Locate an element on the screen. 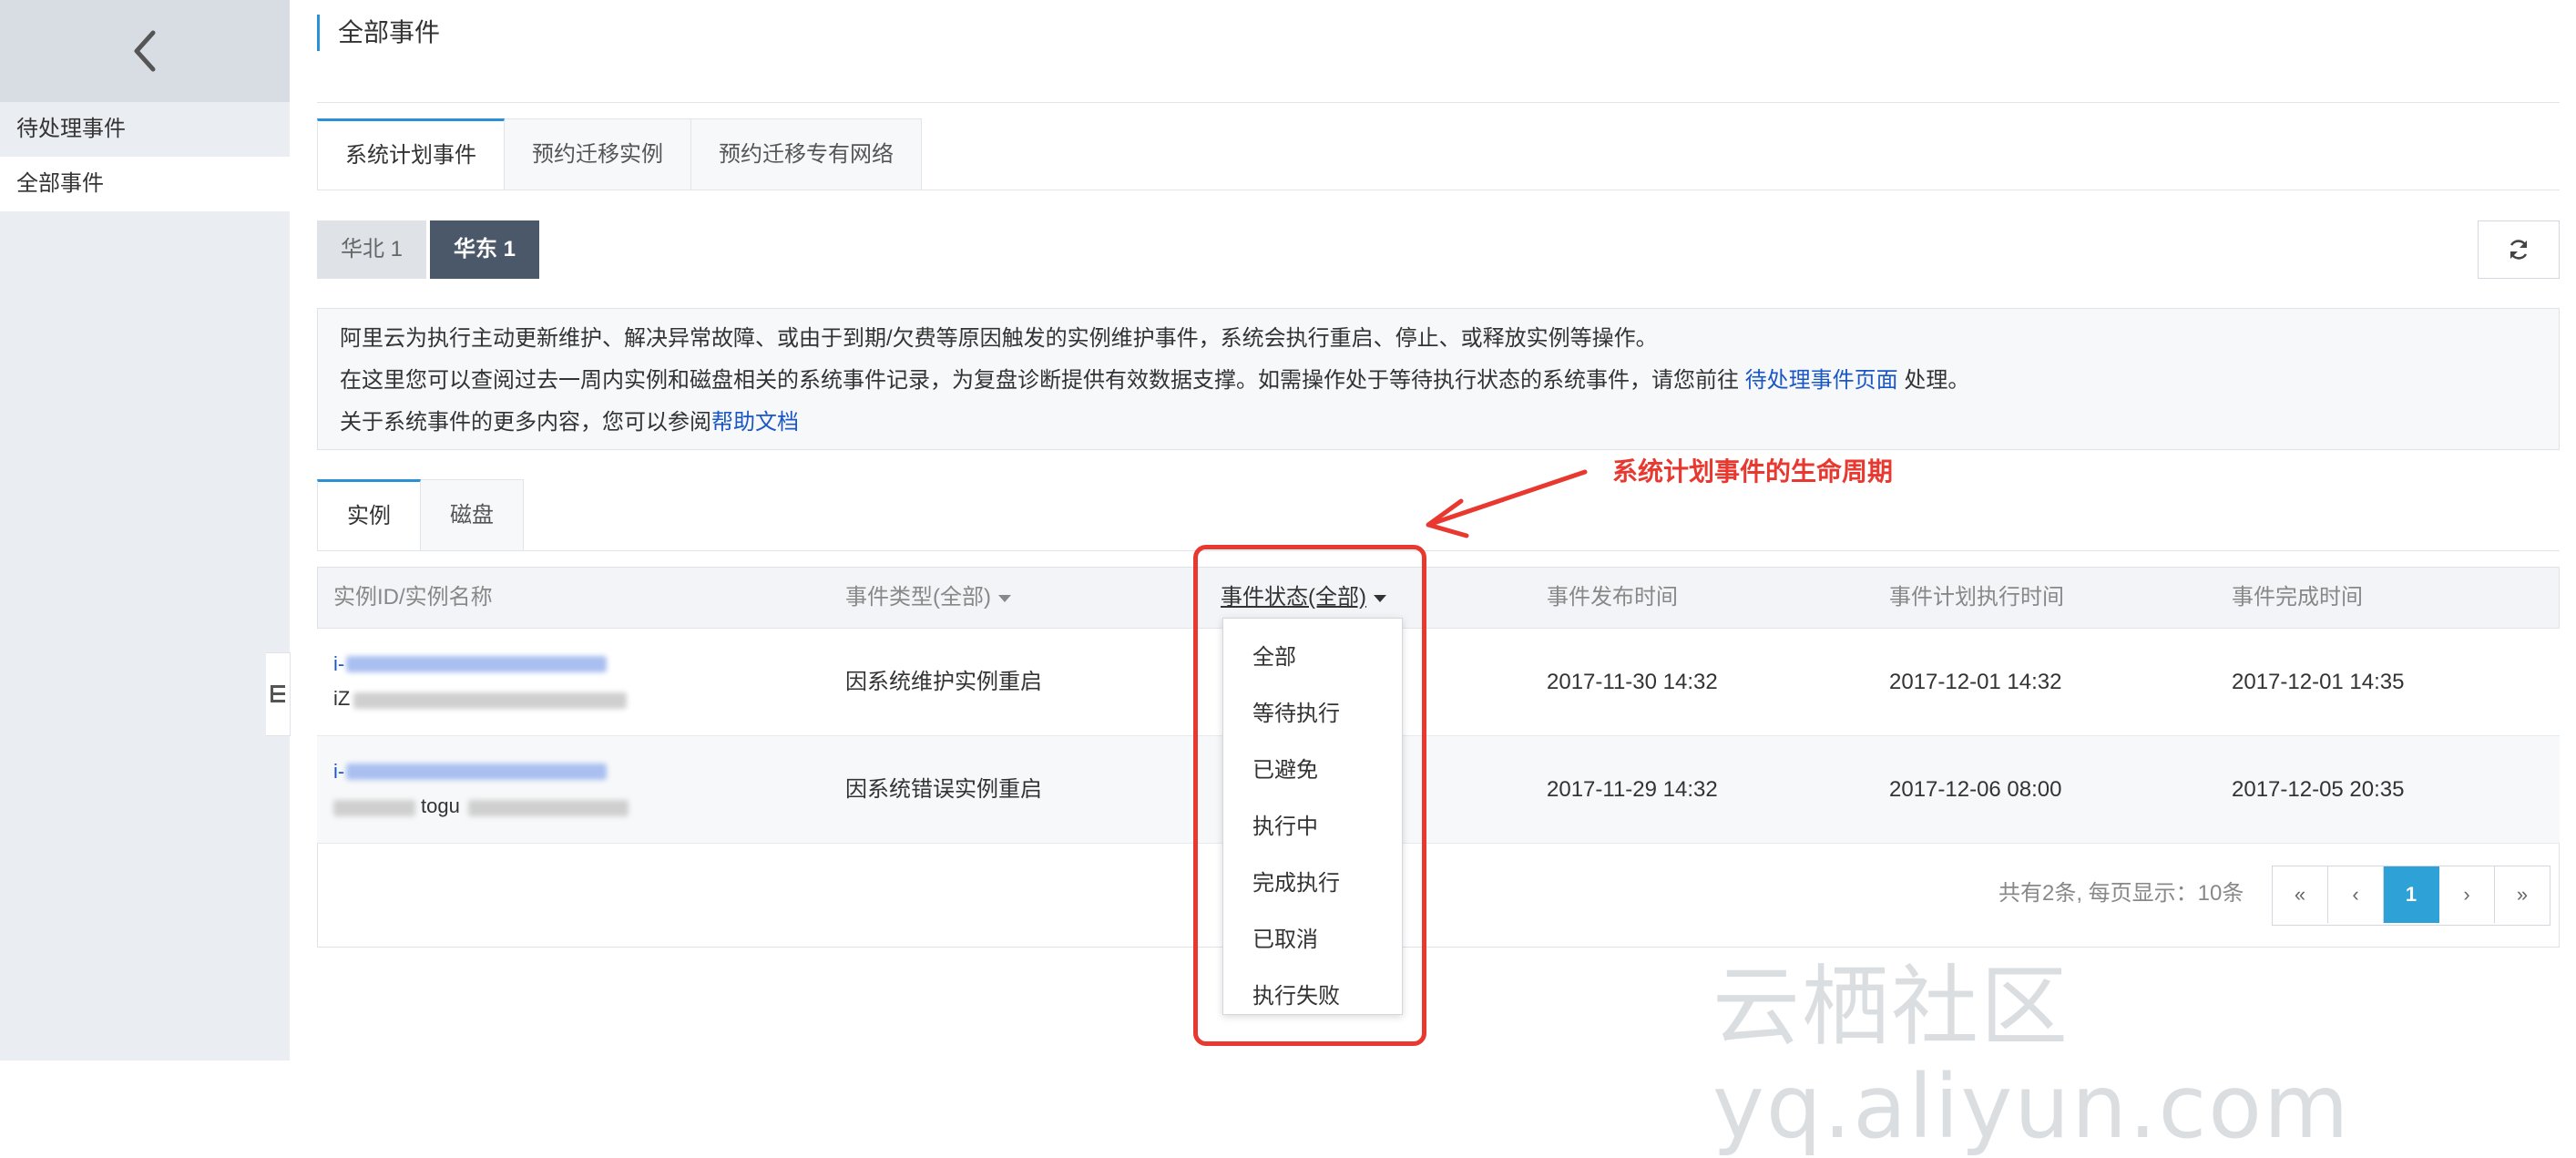 The width and height of the screenshot is (2576, 1158). tab-instance: 实例 is located at coordinates (369, 515).